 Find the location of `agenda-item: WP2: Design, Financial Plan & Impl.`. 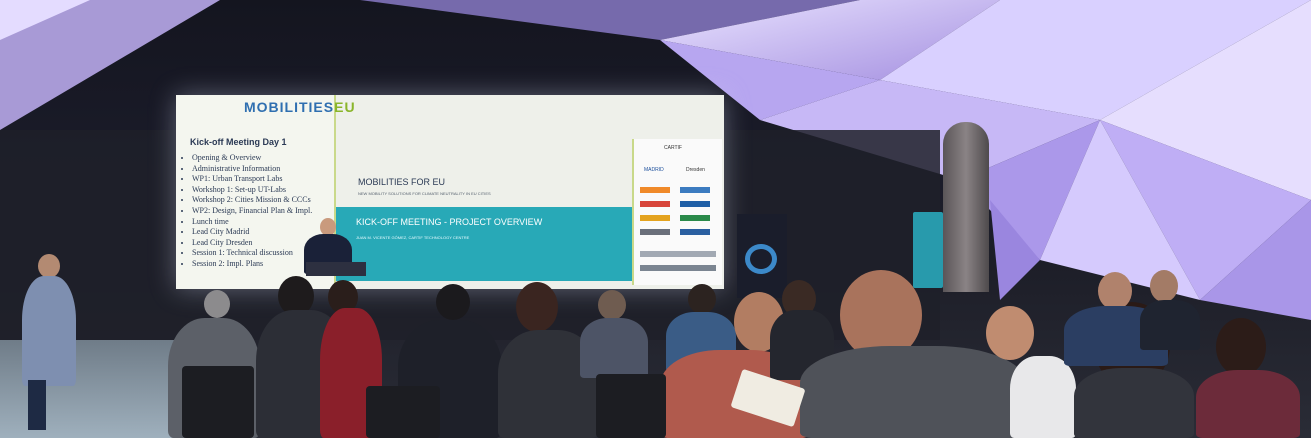

agenda-item: WP2: Design, Financial Plan & Impl. is located at coordinates (252, 211).